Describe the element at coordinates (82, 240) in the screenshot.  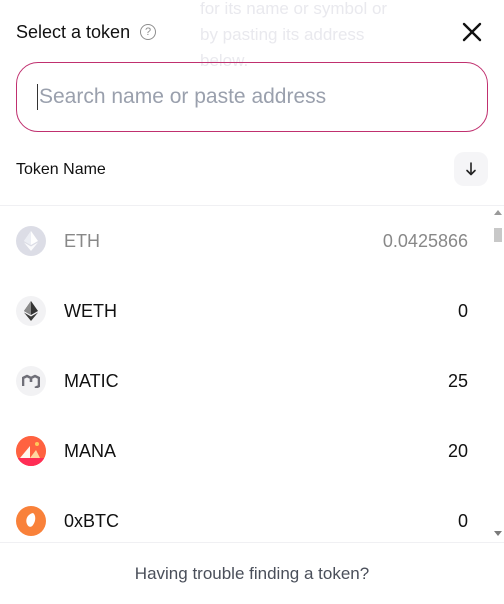
I see `token-symbol: ETH` at that location.